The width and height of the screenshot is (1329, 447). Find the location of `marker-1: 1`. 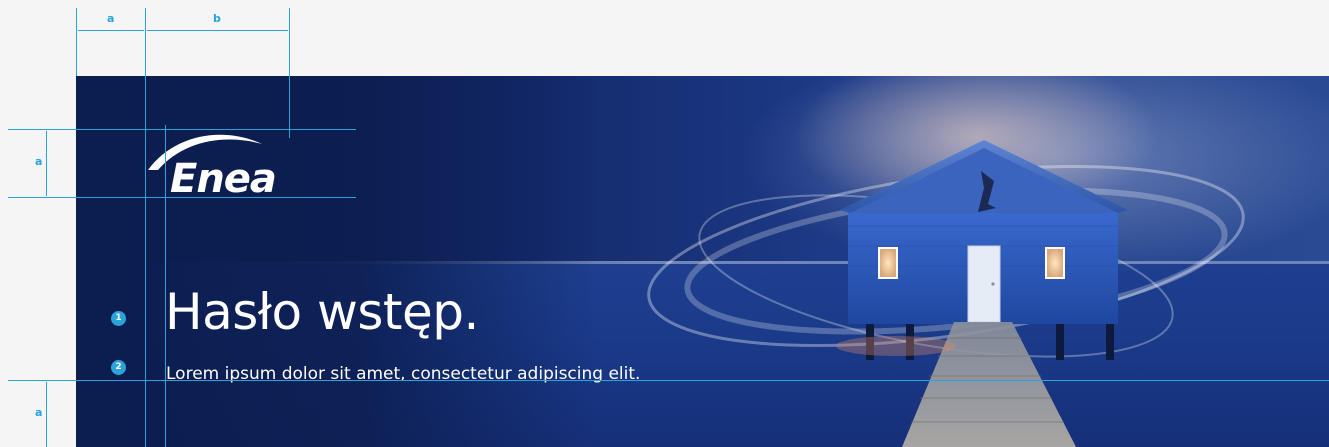

marker-1: 1 is located at coordinates (118, 318).